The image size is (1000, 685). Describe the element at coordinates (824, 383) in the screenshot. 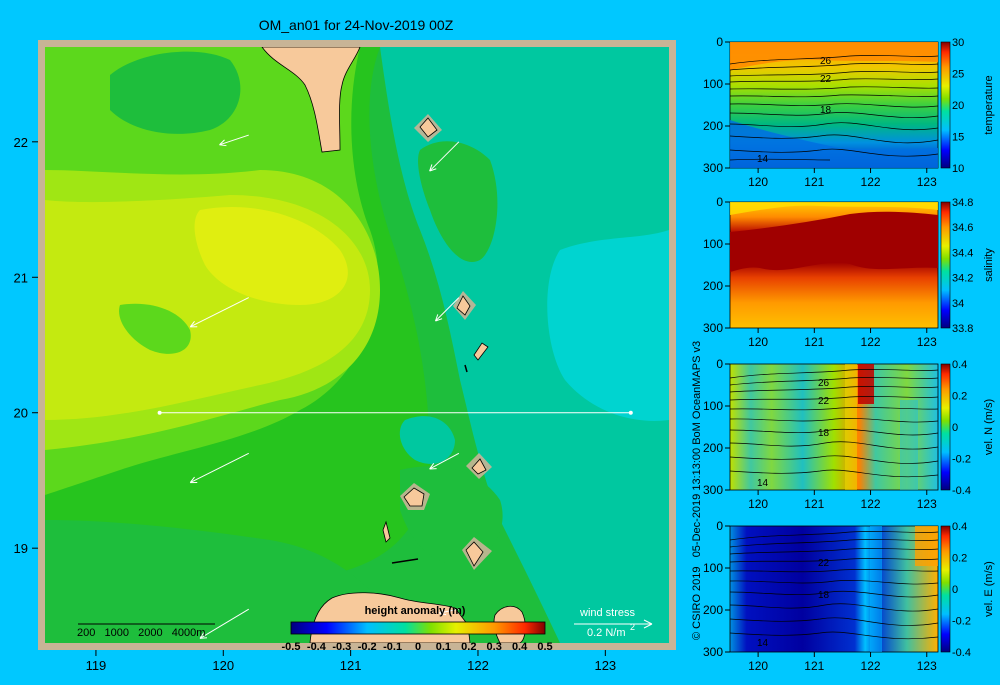

I see `vel-n-contour-label-1: 26` at that location.